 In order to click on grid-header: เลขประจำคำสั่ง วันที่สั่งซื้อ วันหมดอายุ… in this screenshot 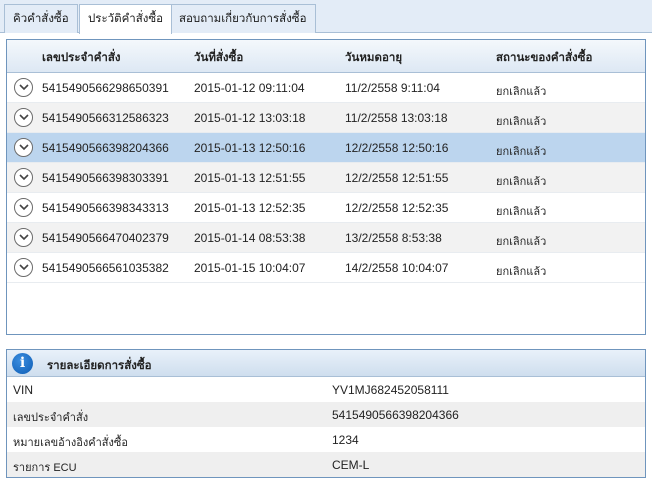, I will do `click(326, 56)`.